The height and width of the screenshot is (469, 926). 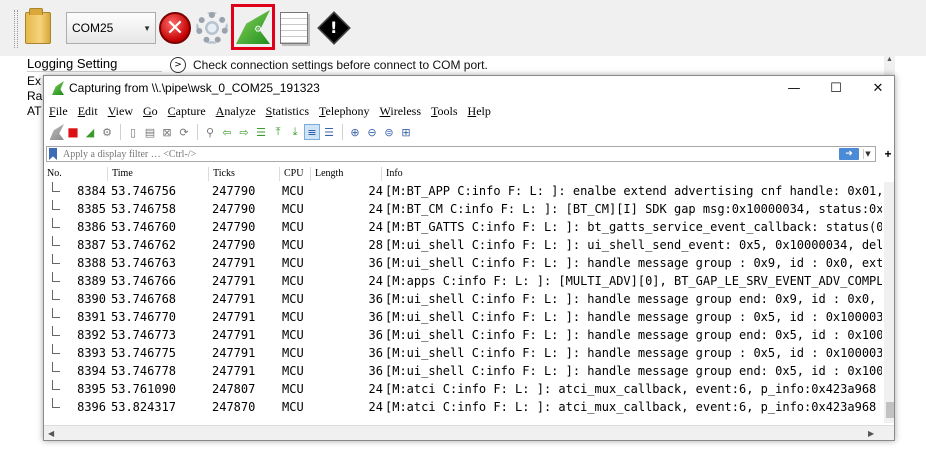 I want to click on menu-wireless: Wireless, so click(x=401, y=111).